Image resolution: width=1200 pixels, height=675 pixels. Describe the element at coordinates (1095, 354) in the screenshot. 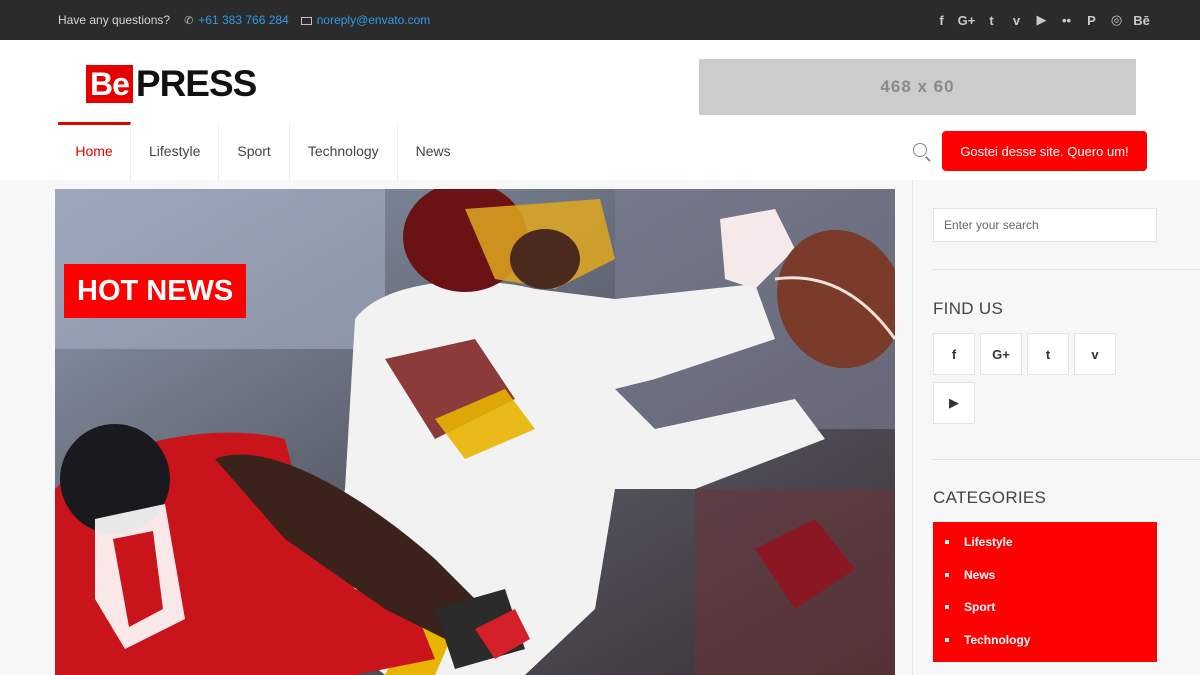

I see `find-us-vimeo-icon: v` at that location.